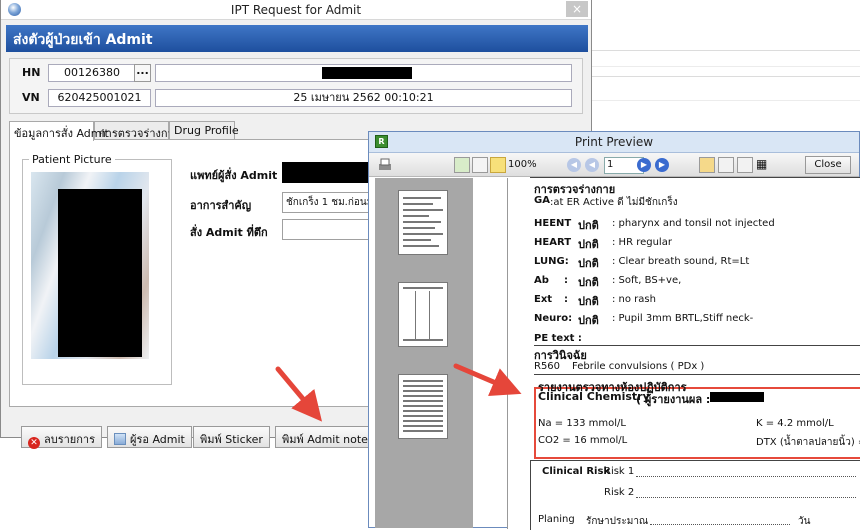  Describe the element at coordinates (297, 38) in the screenshot. I see `page-header: ส่งตัวผู้ป่วยเข้า Admit` at that location.